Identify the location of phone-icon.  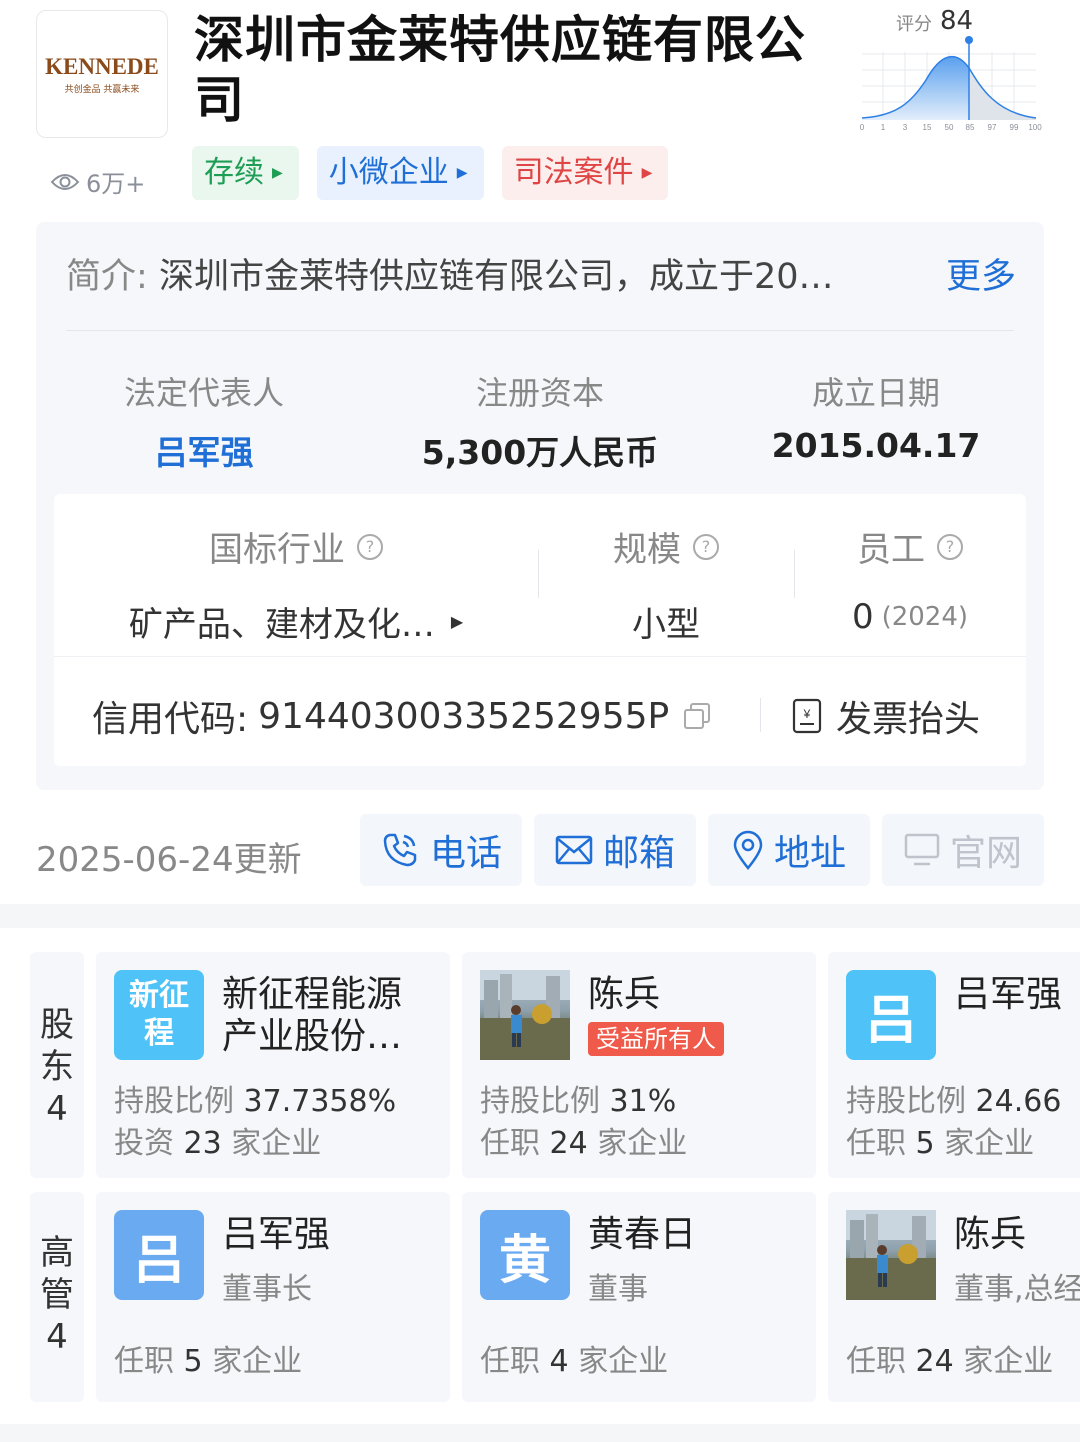
(400, 850).